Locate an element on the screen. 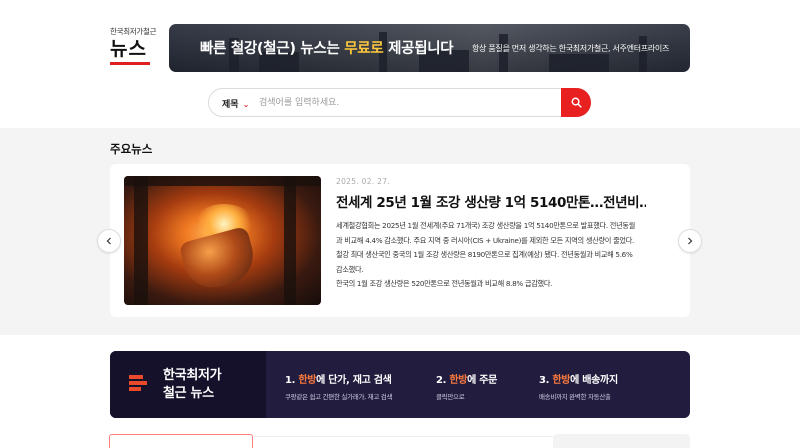  search-input is located at coordinates (399, 103).